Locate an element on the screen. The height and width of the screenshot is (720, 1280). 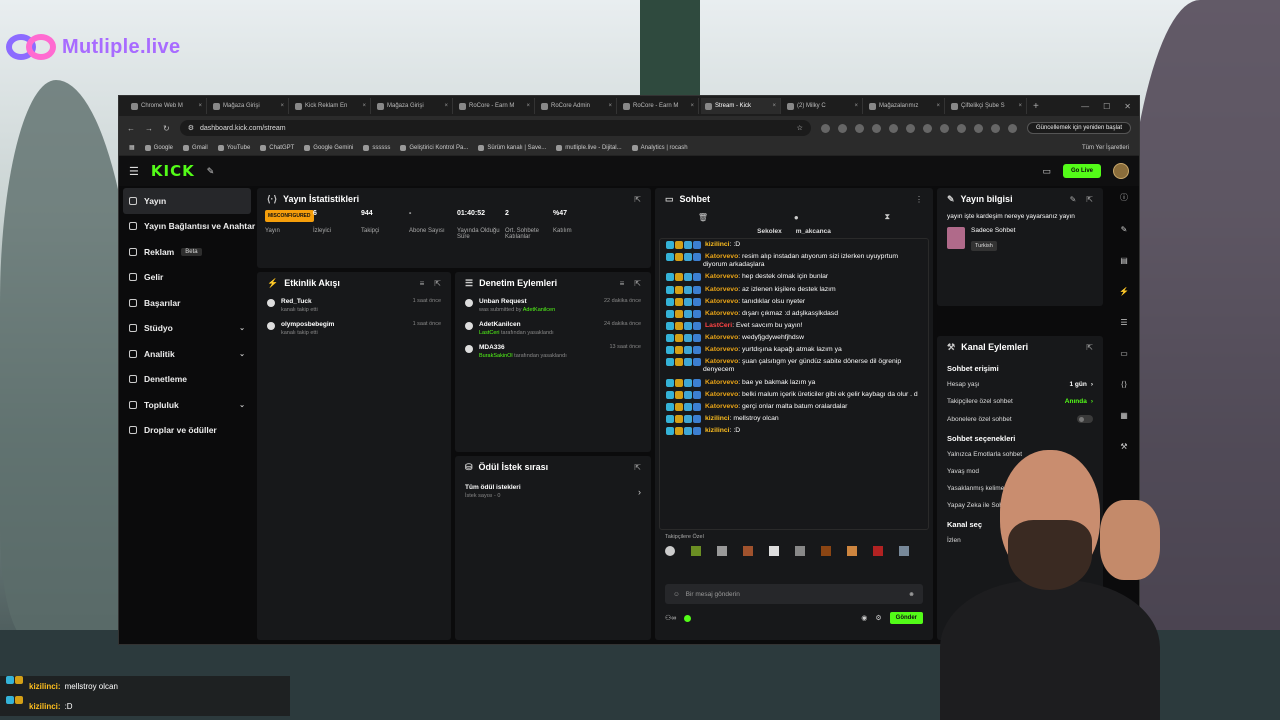
gear-icon: ⚙ is located at coordinates (878, 618).